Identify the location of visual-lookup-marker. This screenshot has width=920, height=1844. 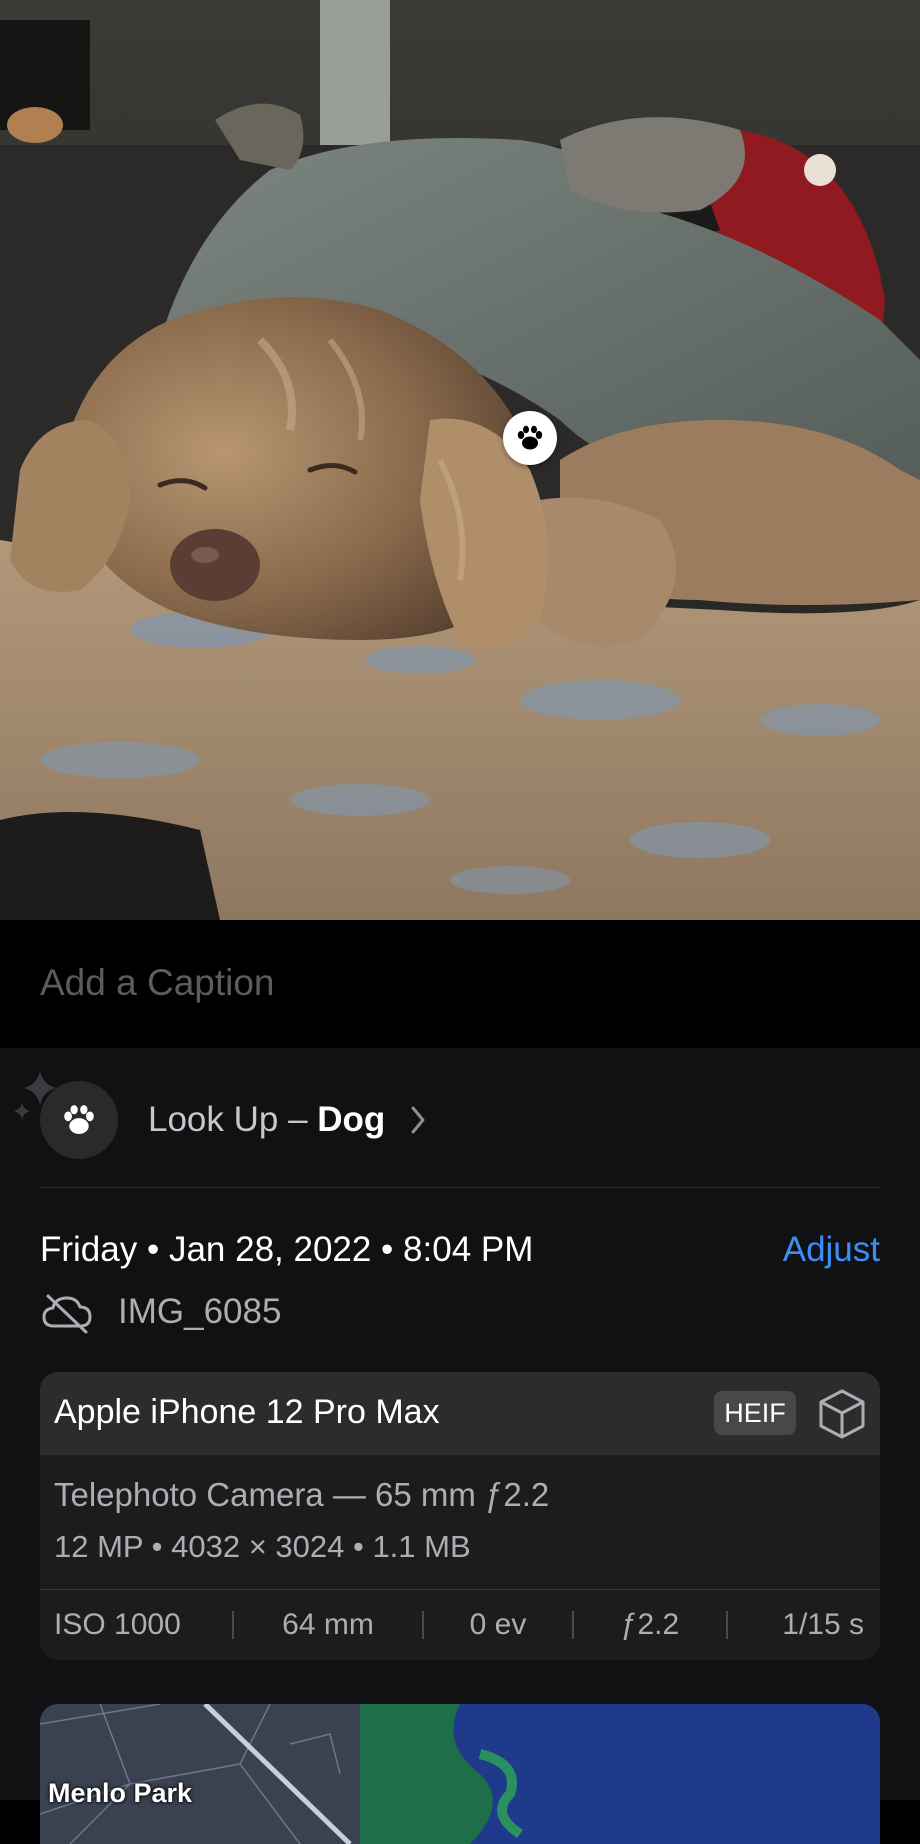
(530, 438).